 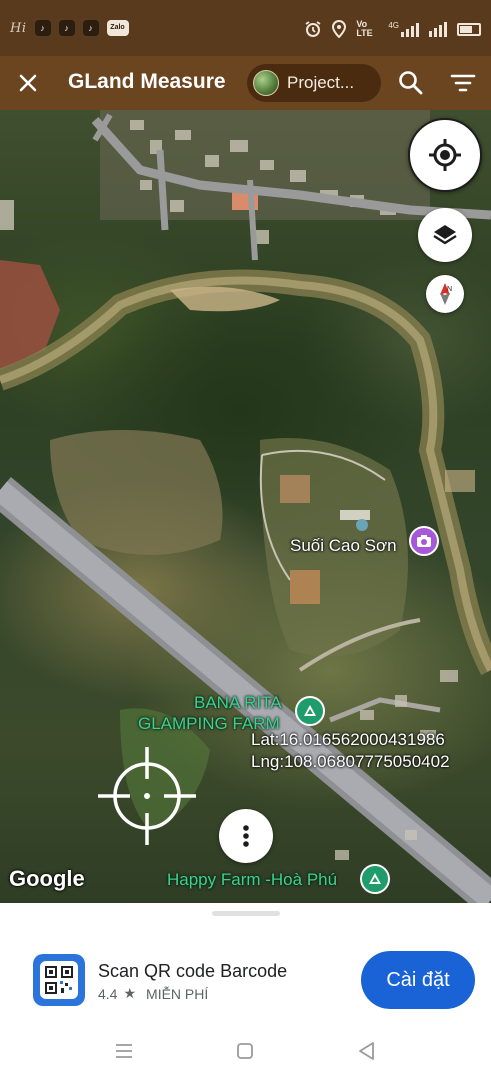 I want to click on poi-label-suoi-cao-son: Suối Cao Sơn, so click(x=343, y=546).